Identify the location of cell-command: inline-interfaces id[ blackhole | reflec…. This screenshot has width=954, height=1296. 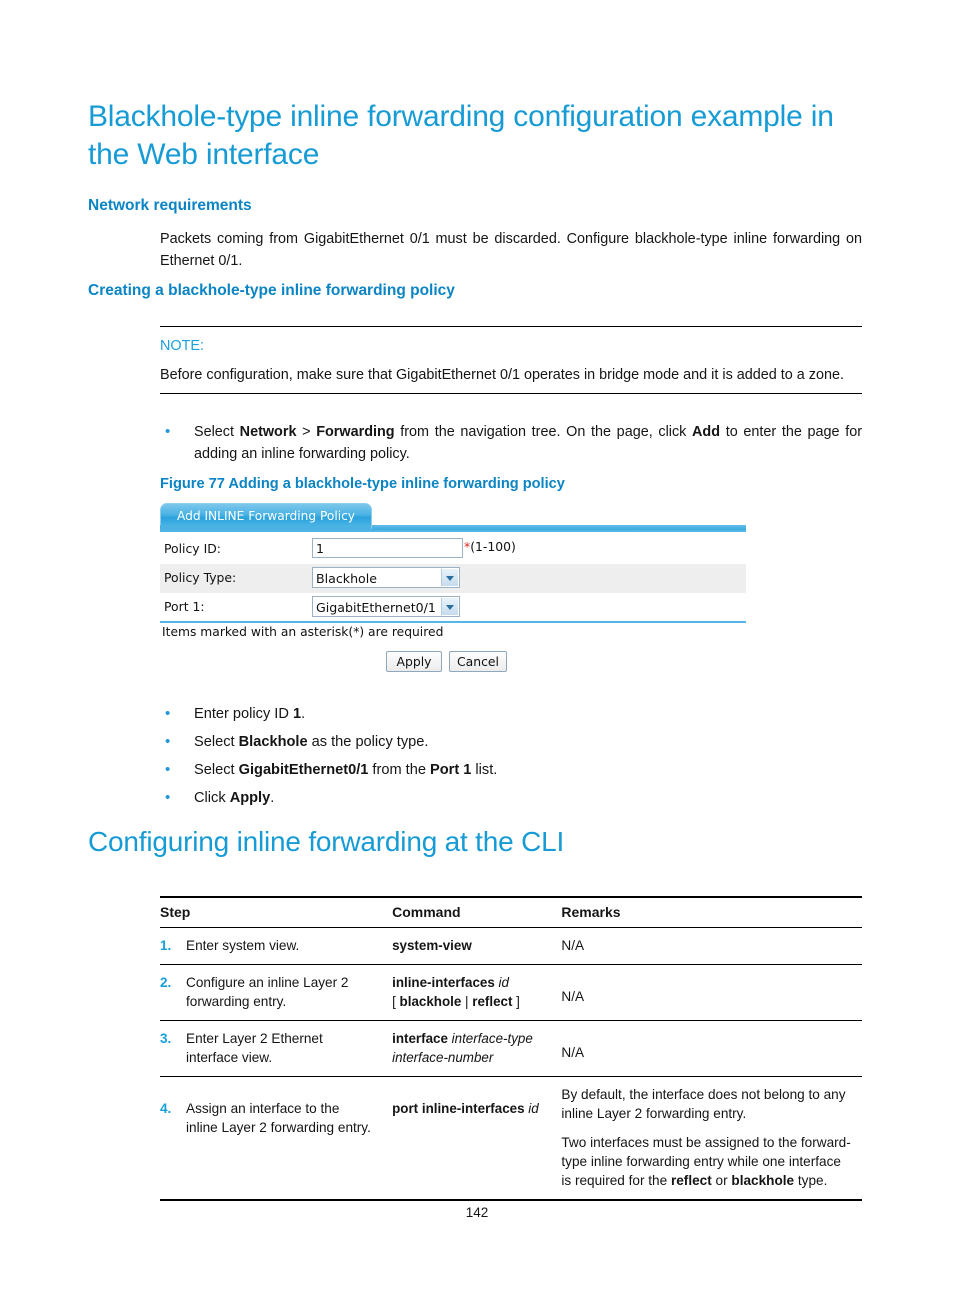
(477, 992).